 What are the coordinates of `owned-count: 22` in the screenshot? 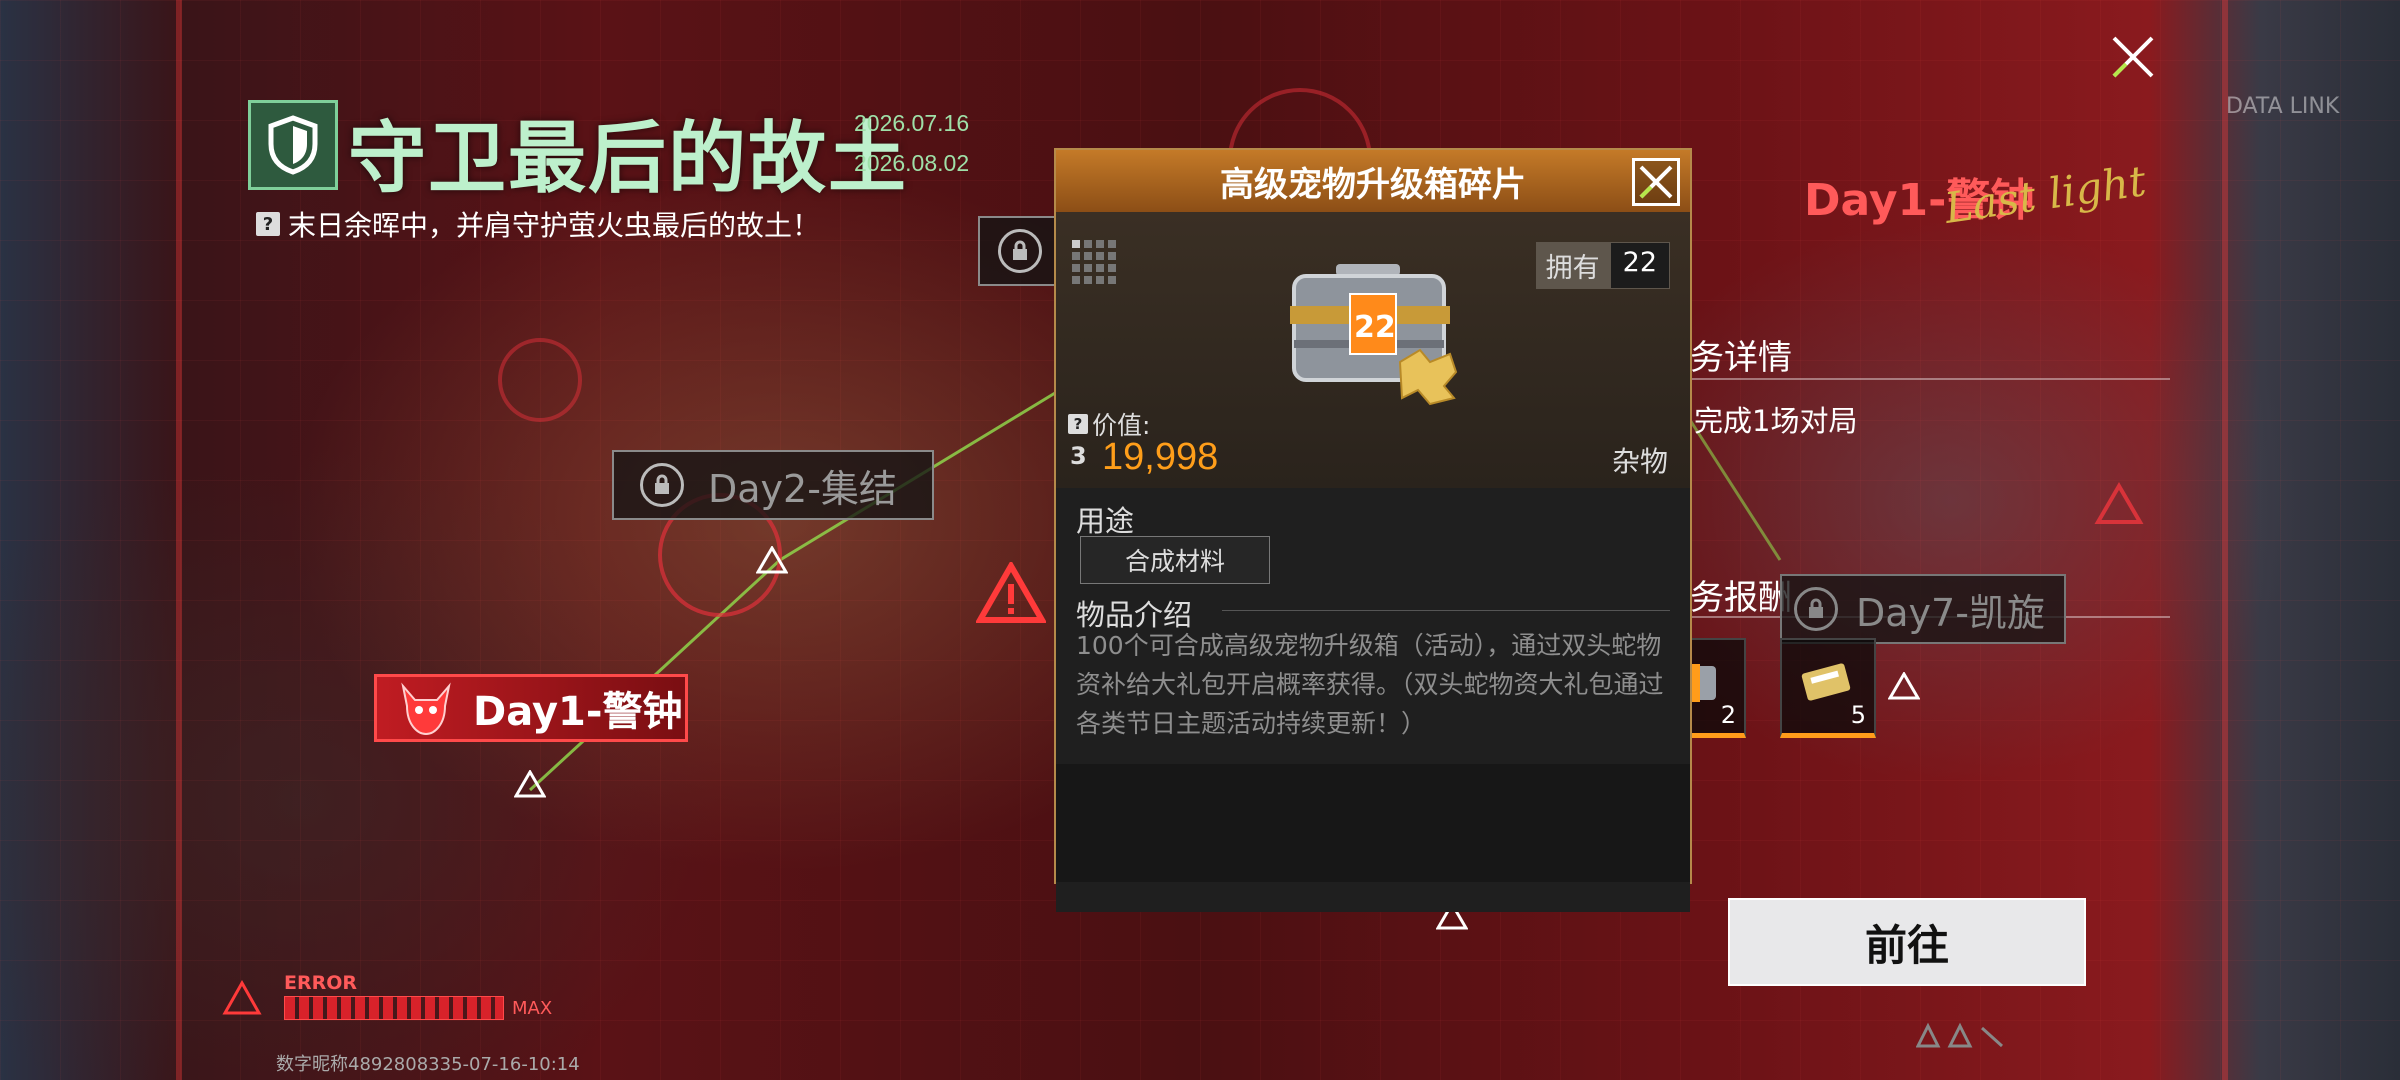 It's located at (1639, 265).